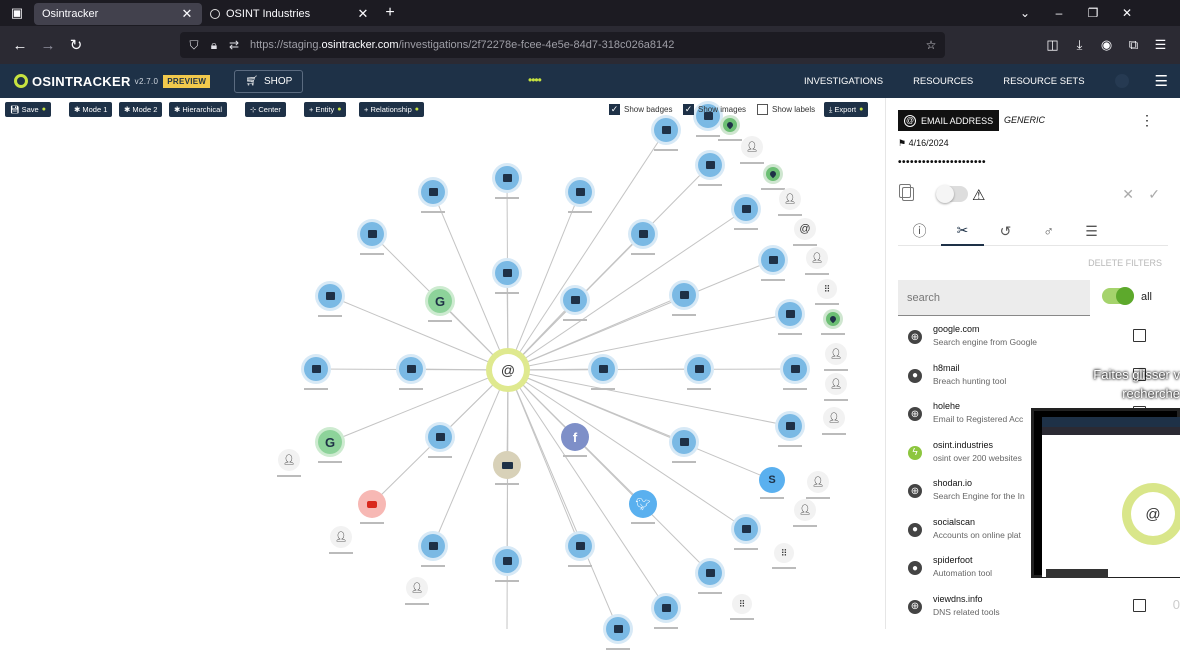 This screenshot has height=650, width=1180. What do you see at coordinates (786, 109) in the screenshot?
I see `show-labels-checkbox: Show labels` at bounding box center [786, 109].